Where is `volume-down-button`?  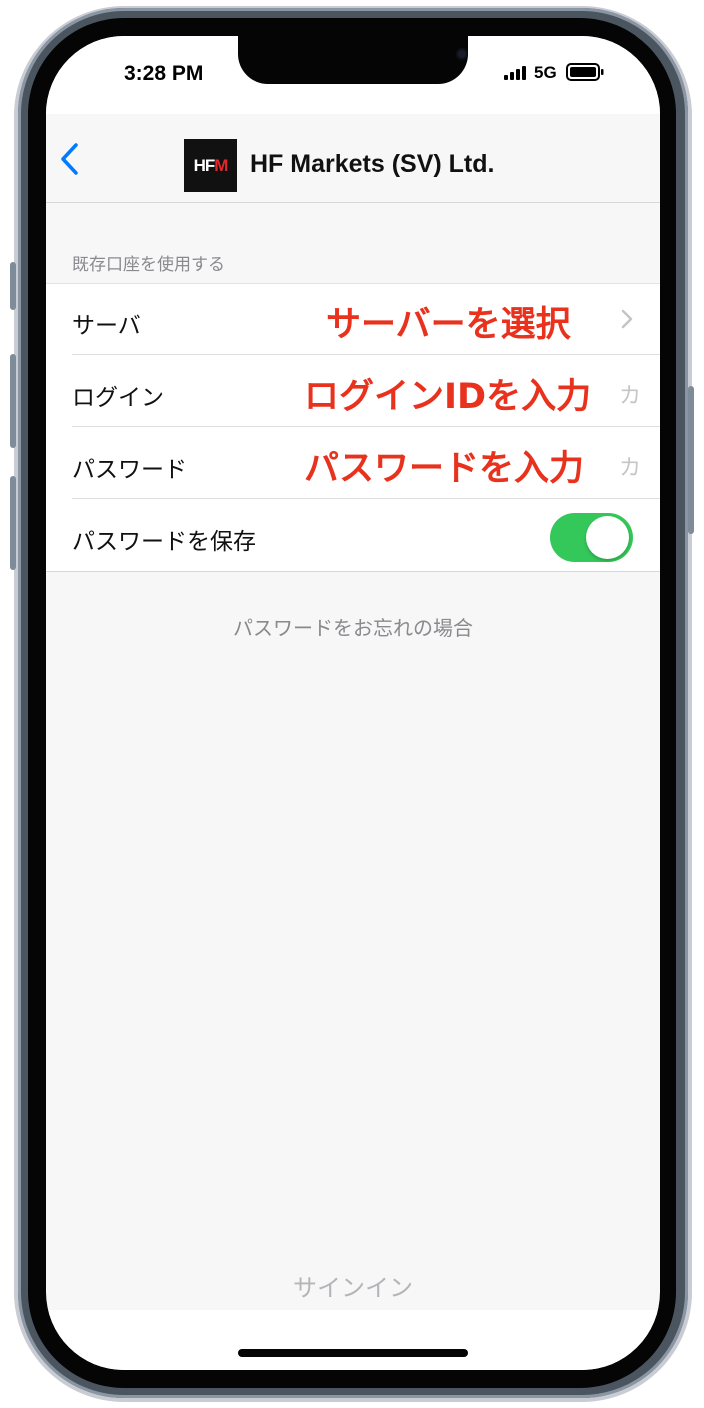 volume-down-button is located at coordinates (13, 523).